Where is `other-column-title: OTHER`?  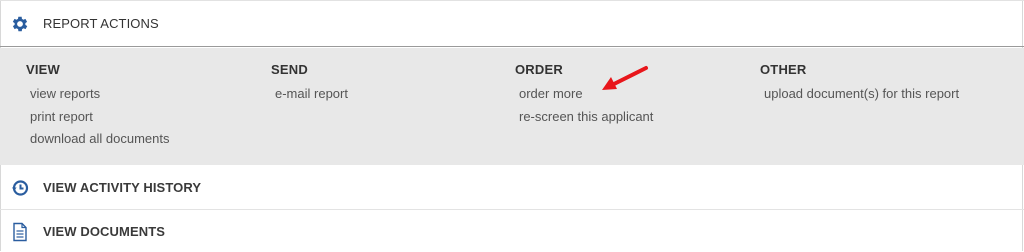
other-column-title: OTHER is located at coordinates (783, 69).